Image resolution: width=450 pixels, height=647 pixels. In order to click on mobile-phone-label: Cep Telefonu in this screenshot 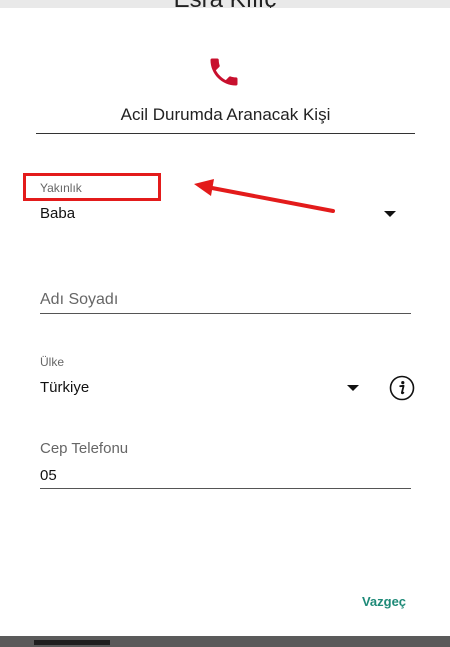, I will do `click(84, 448)`.